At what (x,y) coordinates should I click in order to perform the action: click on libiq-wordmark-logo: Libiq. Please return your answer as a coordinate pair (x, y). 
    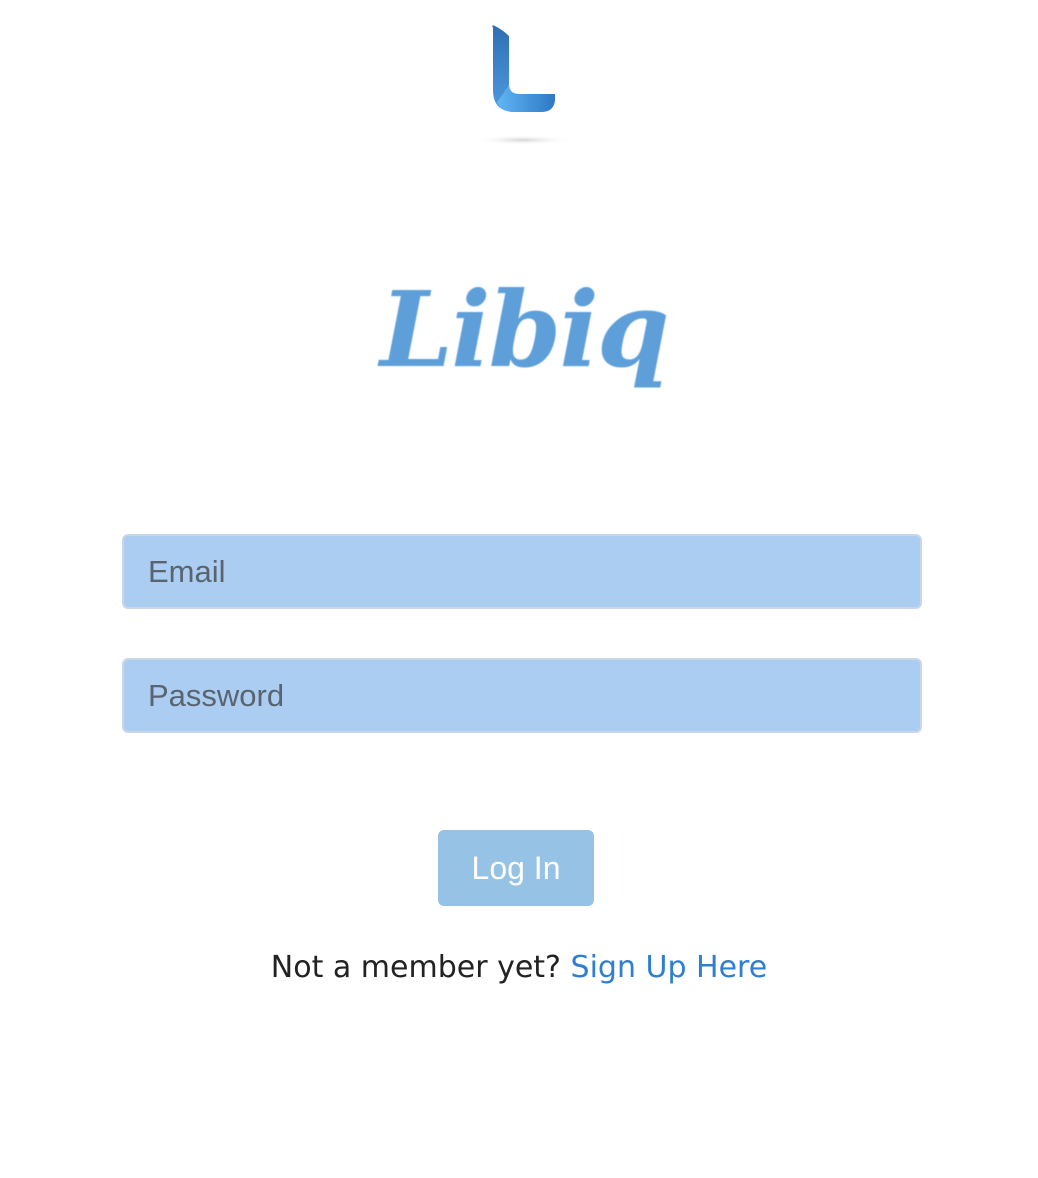
    Looking at the image, I should click on (525, 329).